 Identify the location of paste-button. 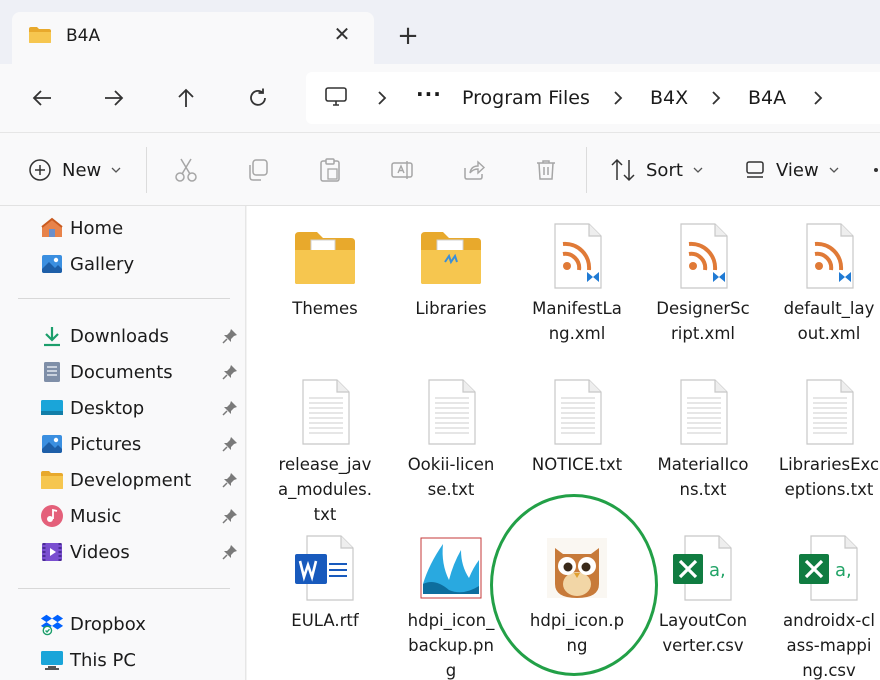
(330, 170).